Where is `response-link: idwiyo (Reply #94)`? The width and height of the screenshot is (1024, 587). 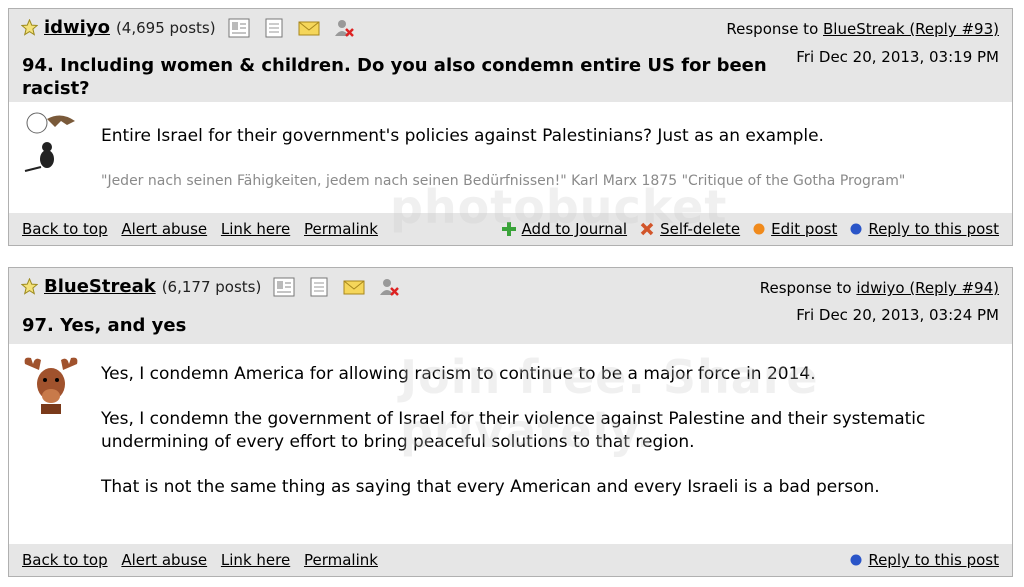 response-link: idwiyo (Reply #94) is located at coordinates (927, 288).